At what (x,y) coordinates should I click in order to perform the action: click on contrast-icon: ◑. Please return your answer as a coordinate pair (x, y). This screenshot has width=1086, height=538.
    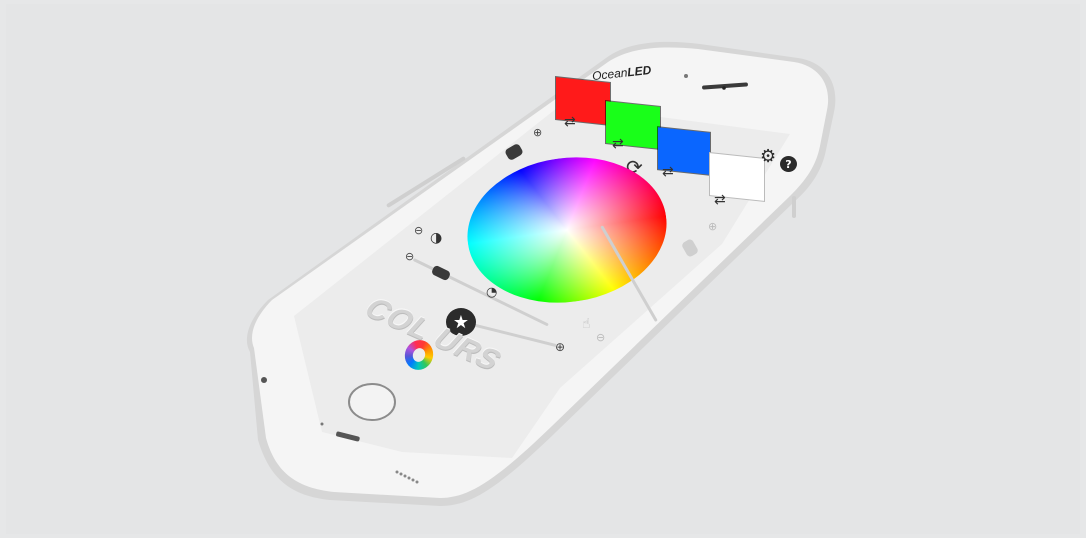
    Looking at the image, I should click on (436, 238).